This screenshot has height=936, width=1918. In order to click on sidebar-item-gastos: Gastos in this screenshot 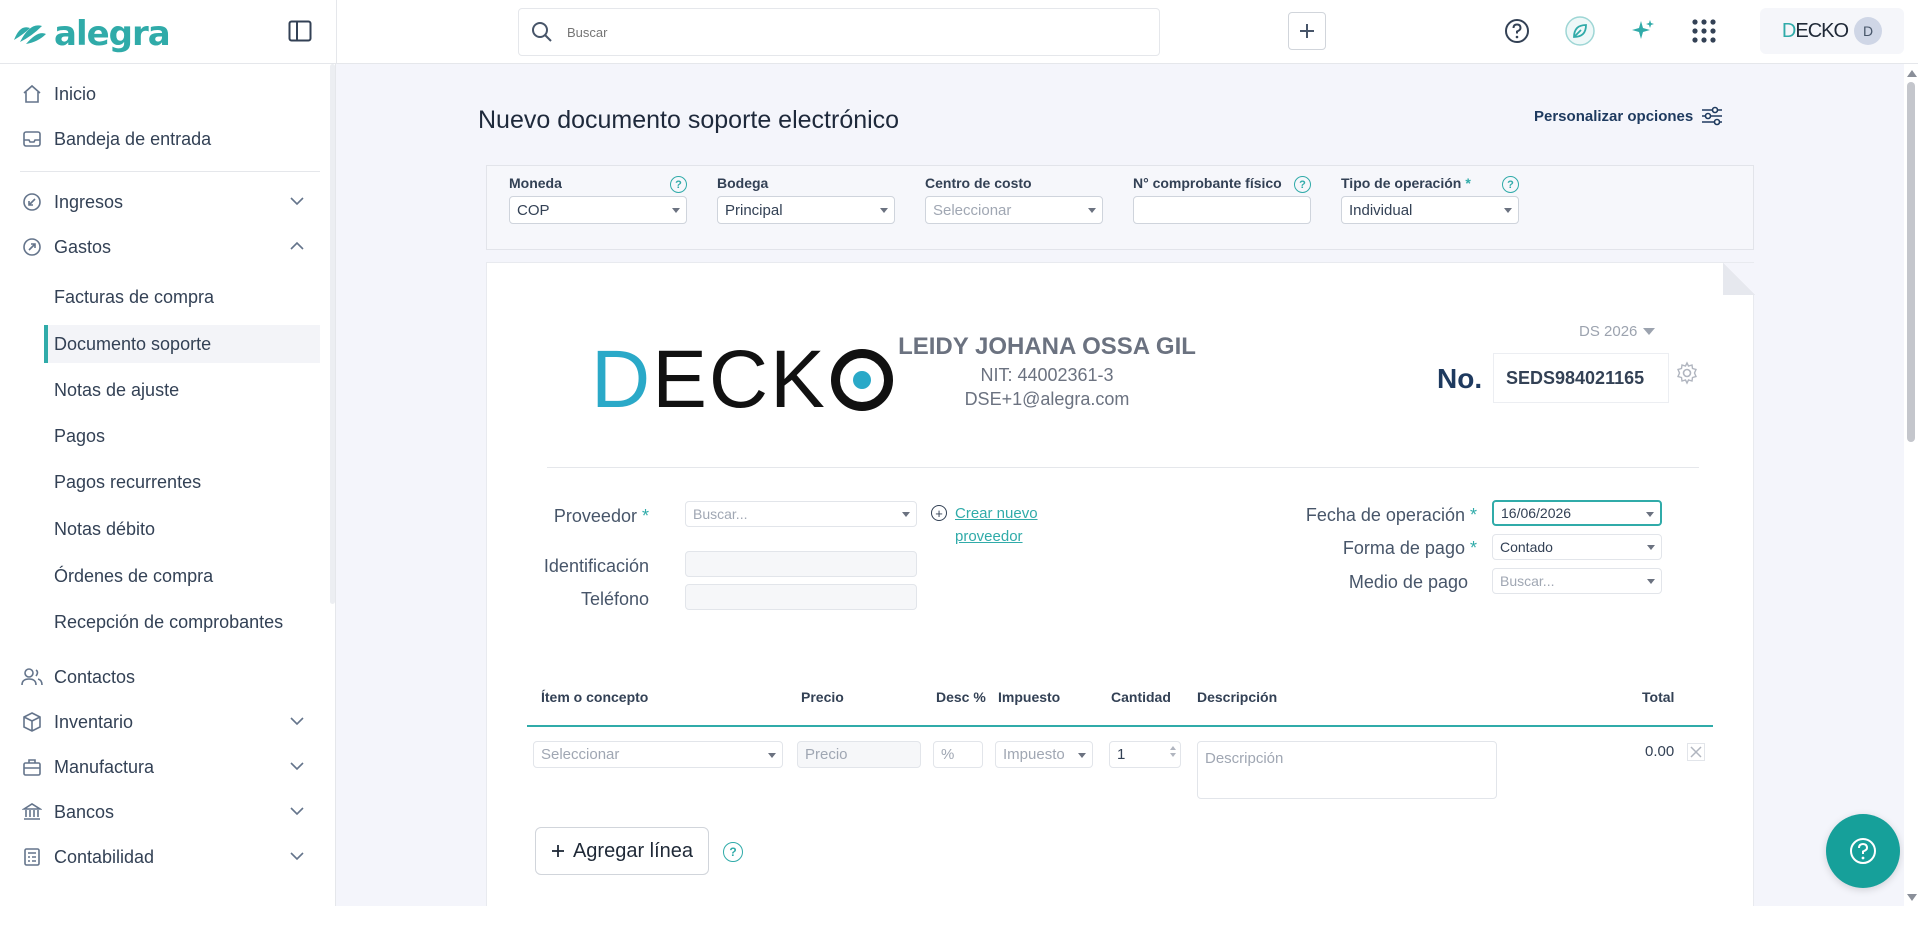, I will do `click(160, 247)`.